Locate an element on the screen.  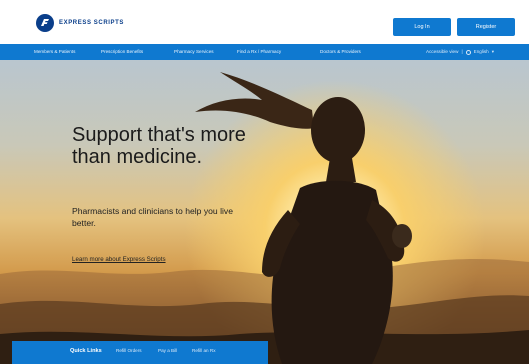
brand-name: EXPRESS SCRIPTS is located at coordinates (92, 23).